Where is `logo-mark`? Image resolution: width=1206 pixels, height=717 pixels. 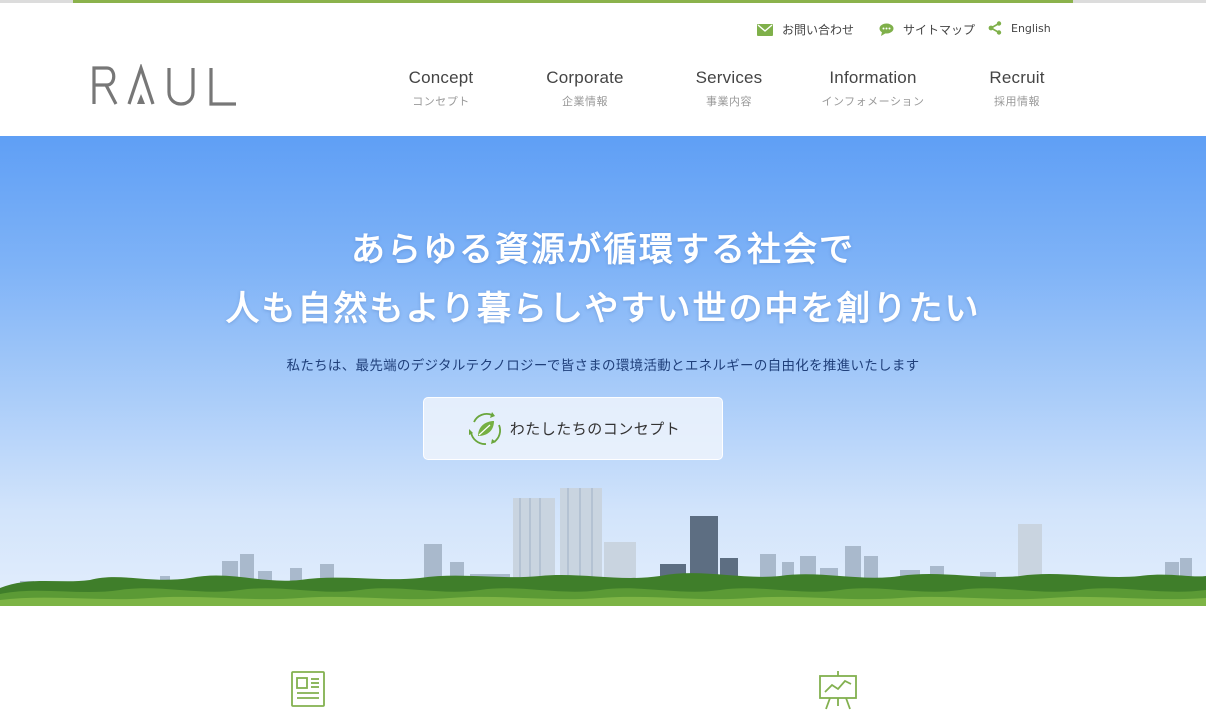 logo-mark is located at coordinates (164, 84).